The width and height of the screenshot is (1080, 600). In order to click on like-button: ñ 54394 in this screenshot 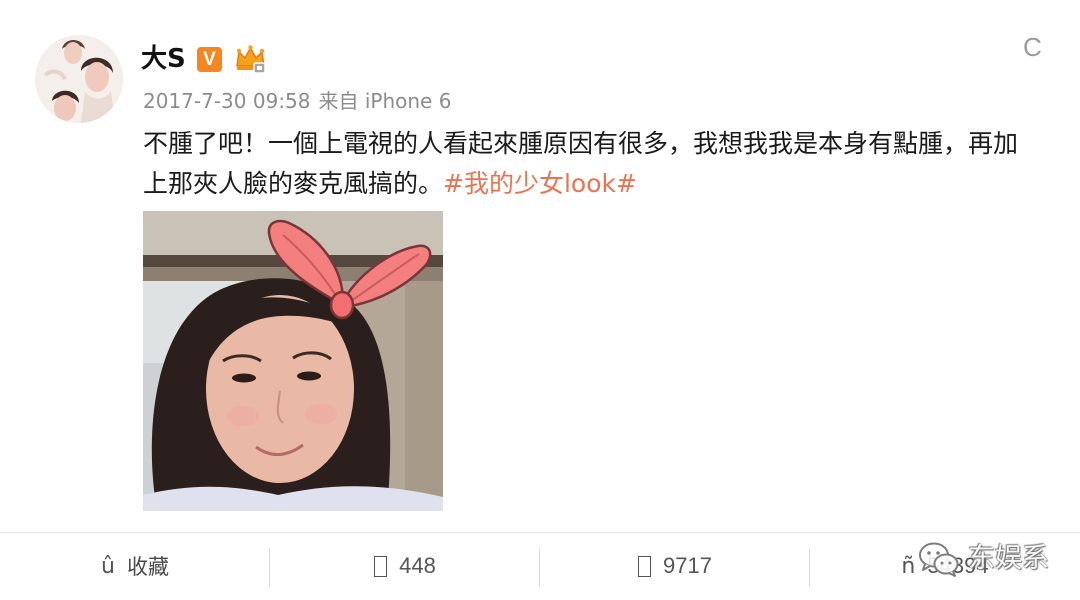, I will do `click(945, 566)`.